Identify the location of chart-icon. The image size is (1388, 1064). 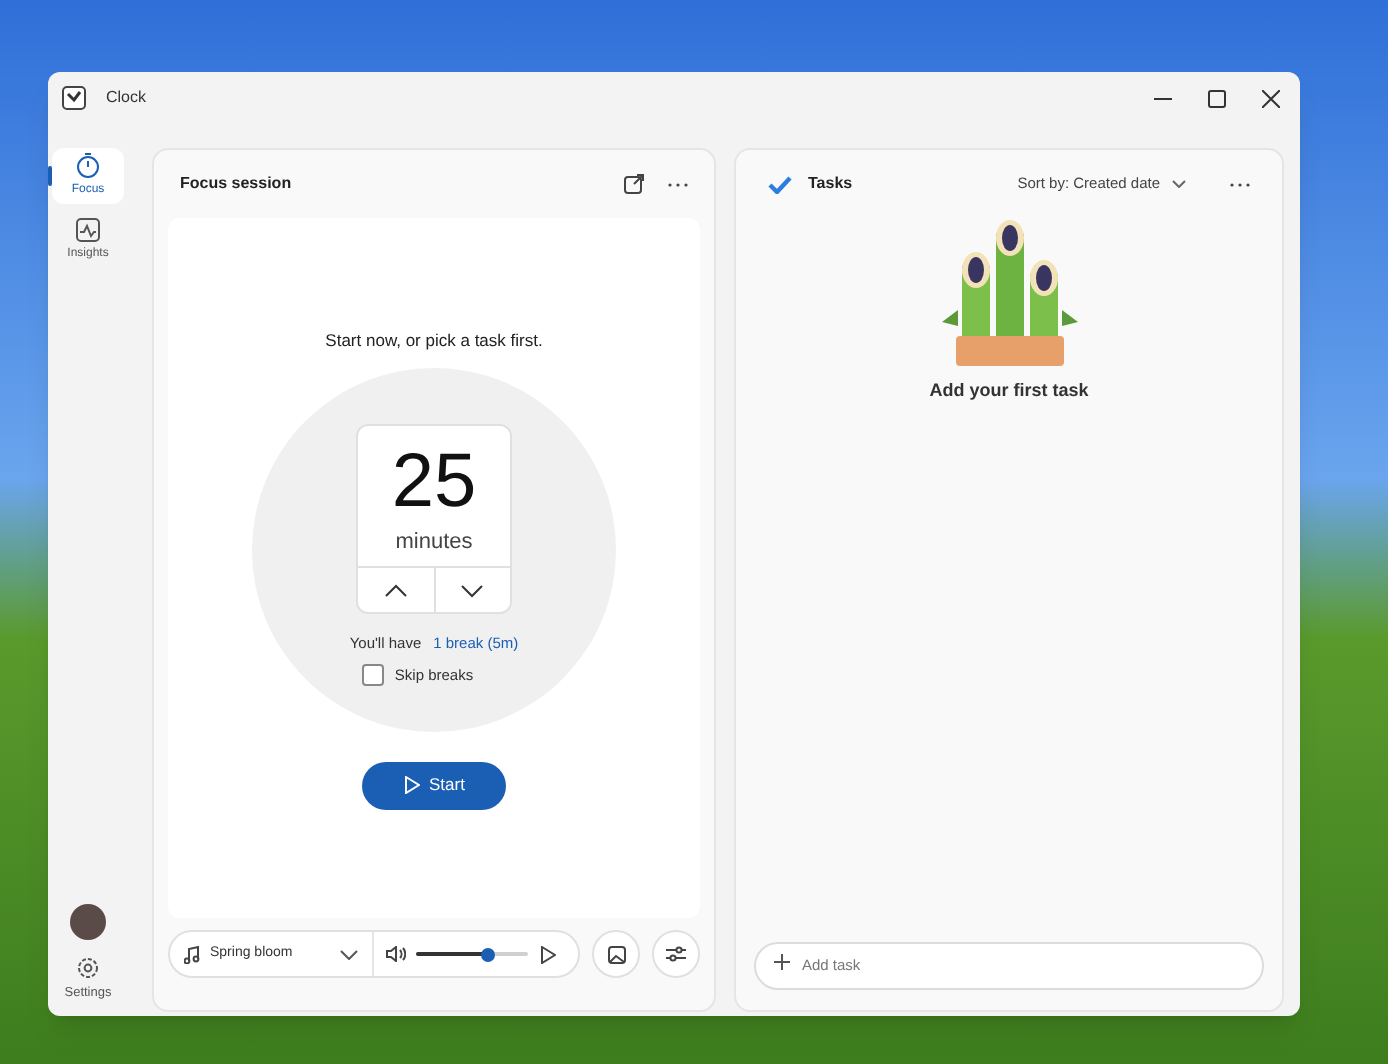
(88, 229).